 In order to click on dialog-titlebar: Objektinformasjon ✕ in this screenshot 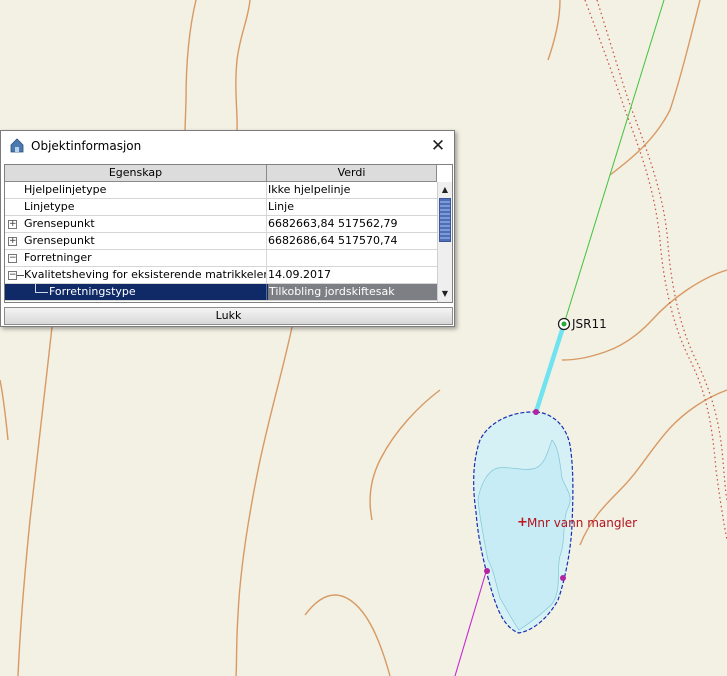, I will do `click(227, 146)`.